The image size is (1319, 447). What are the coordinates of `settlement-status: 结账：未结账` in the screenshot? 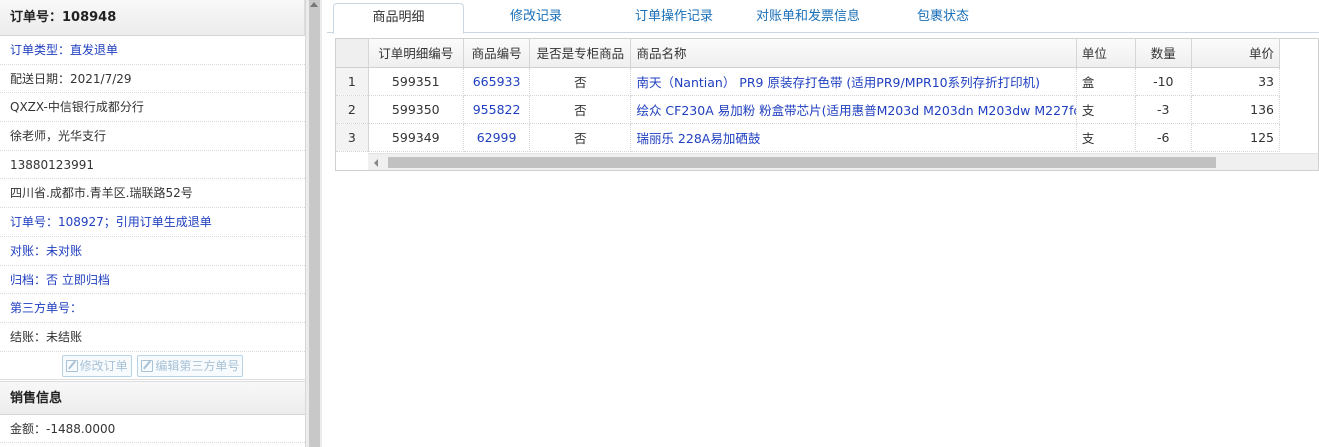 It's located at (152, 337).